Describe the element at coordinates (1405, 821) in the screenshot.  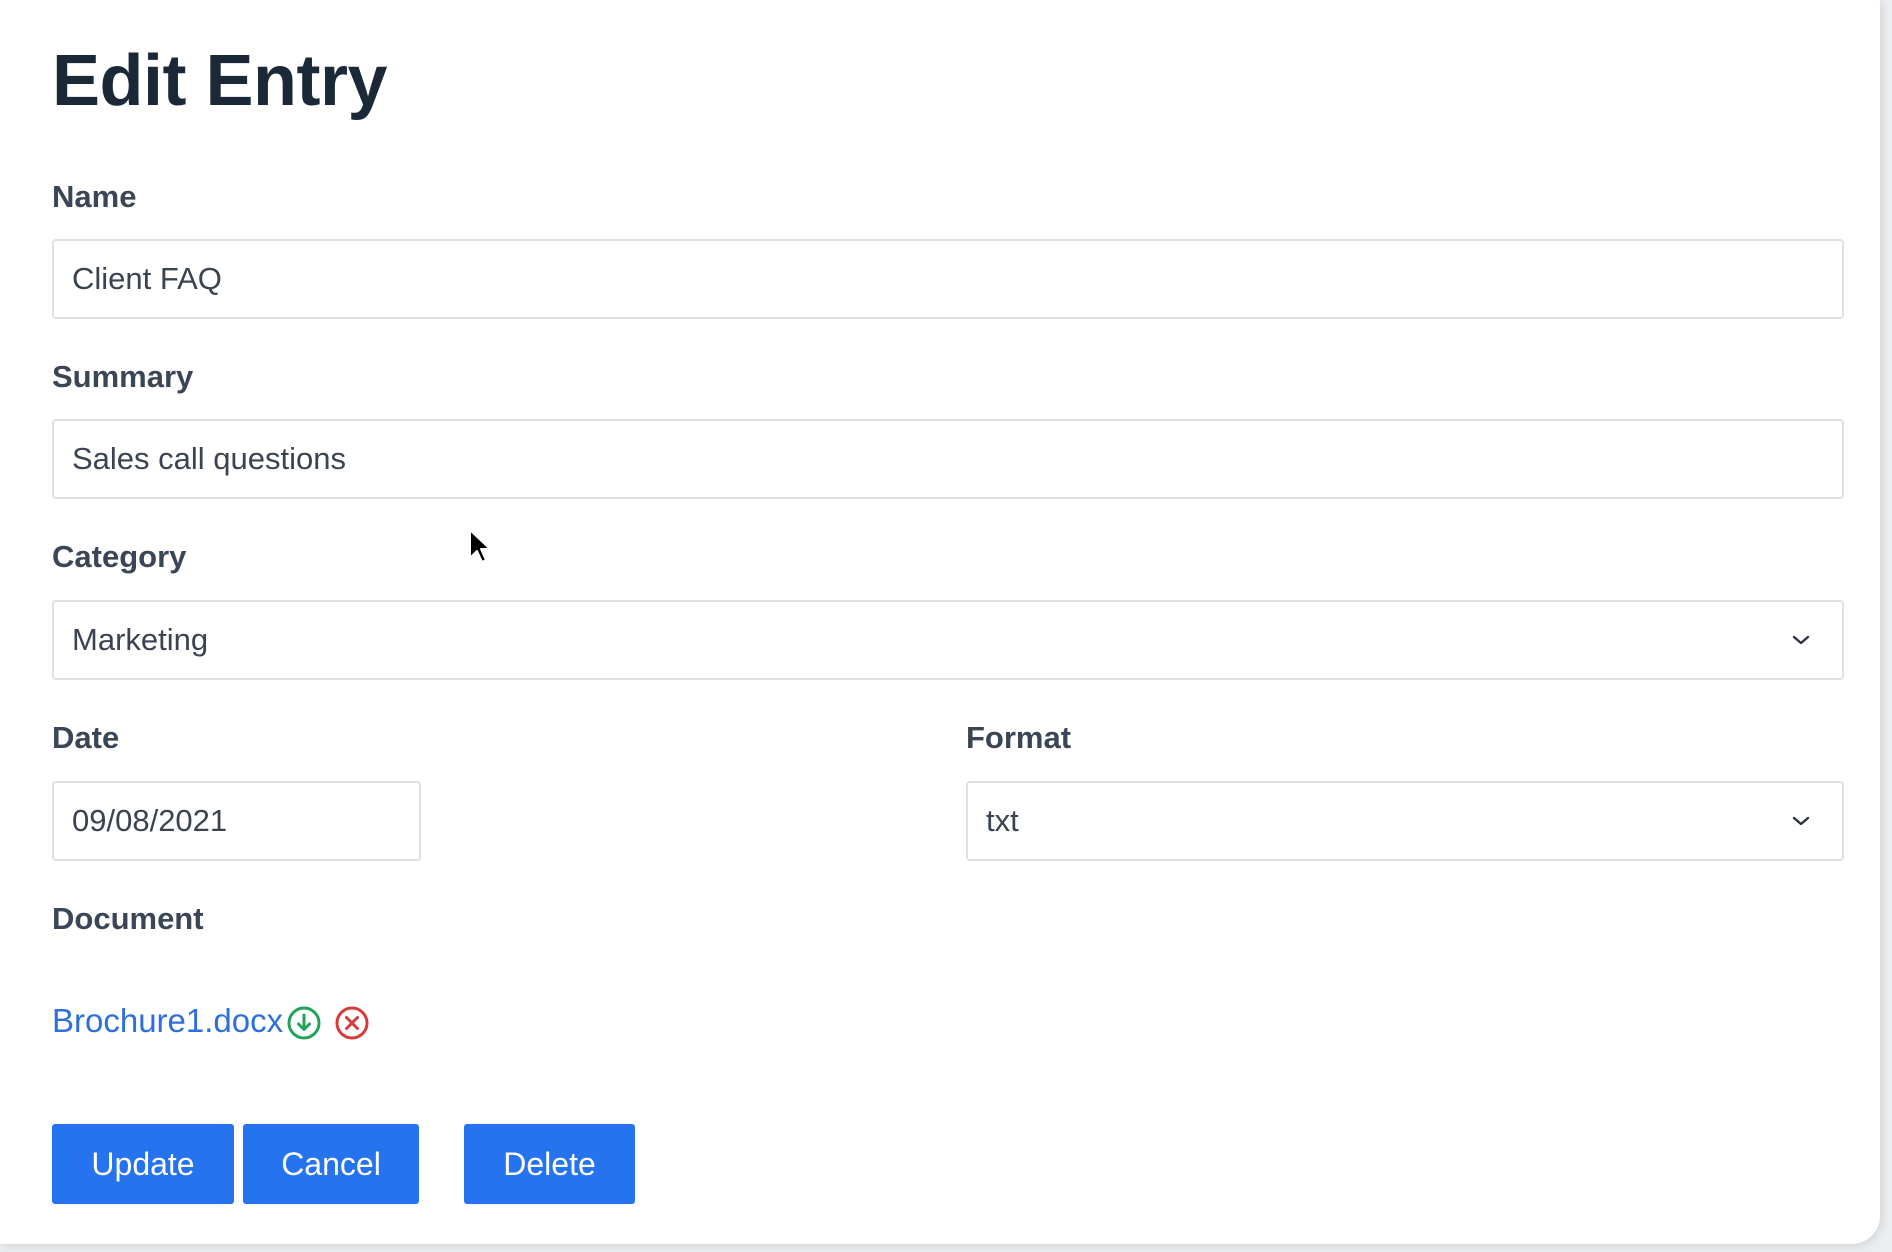
I see `format-select: txt` at that location.